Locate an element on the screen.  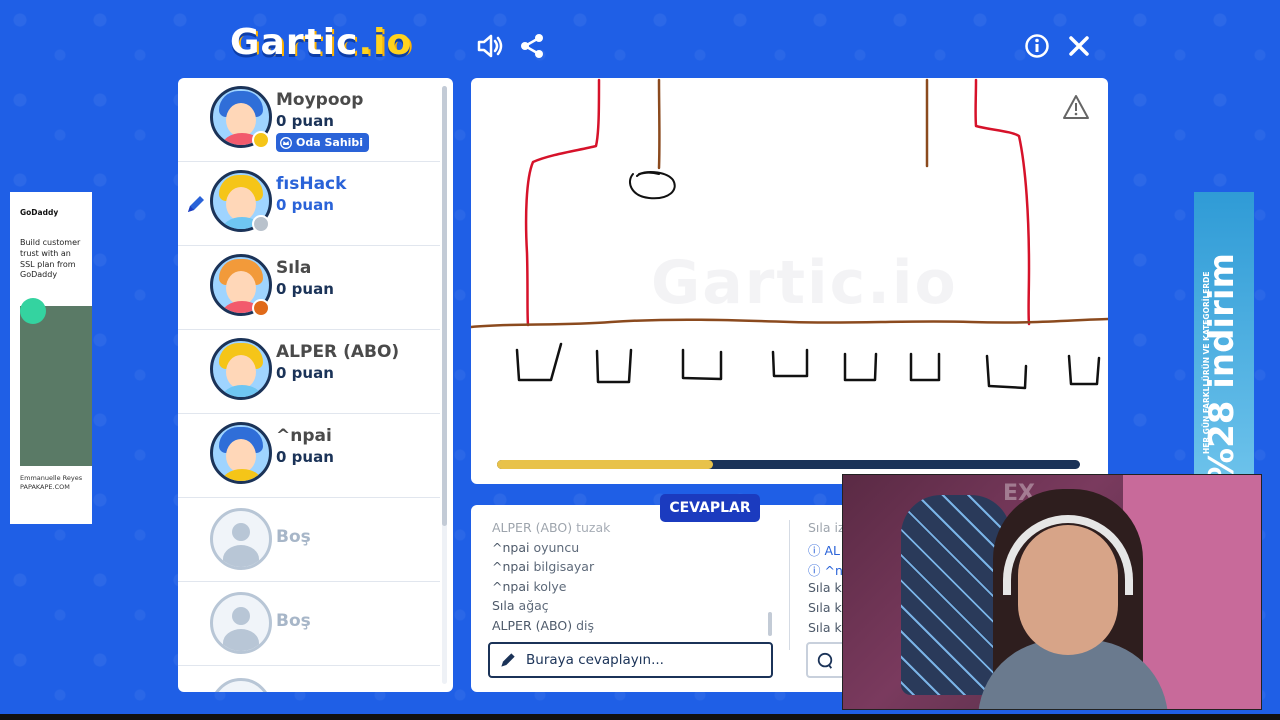
player-row: Moypoop 0 puan Oda Sahibi is located at coordinates (309, 120).